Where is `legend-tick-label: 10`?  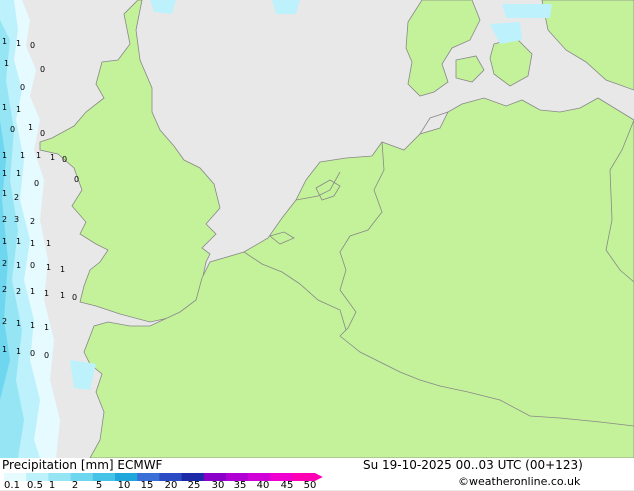 legend-tick-label: 10 is located at coordinates (124, 485).